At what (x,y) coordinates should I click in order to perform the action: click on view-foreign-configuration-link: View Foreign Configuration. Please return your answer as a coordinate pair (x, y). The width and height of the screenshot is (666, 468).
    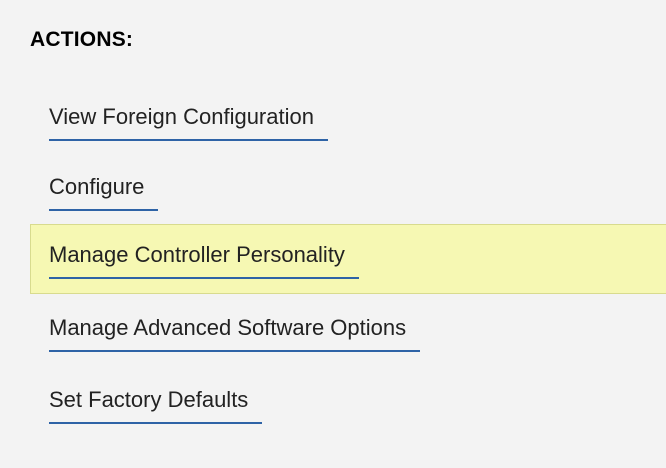
    Looking at the image, I should click on (188, 122).